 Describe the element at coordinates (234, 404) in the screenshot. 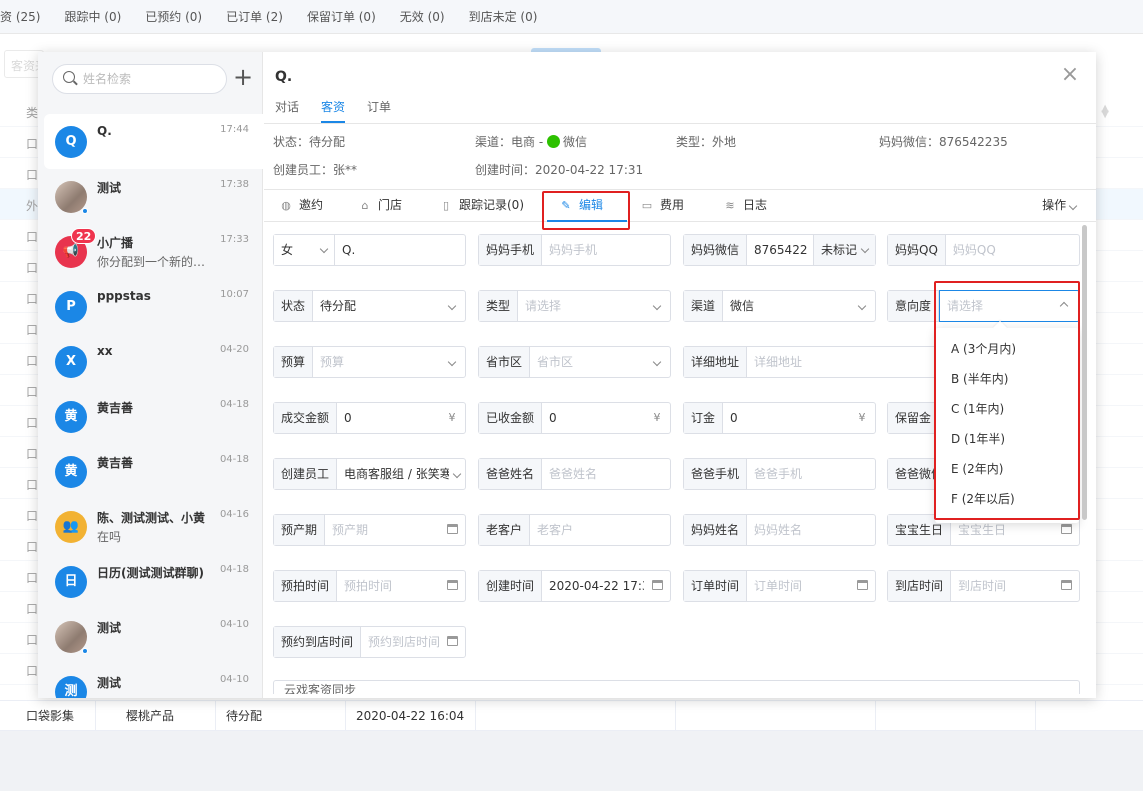

I see `contact-time: 04-18` at that location.